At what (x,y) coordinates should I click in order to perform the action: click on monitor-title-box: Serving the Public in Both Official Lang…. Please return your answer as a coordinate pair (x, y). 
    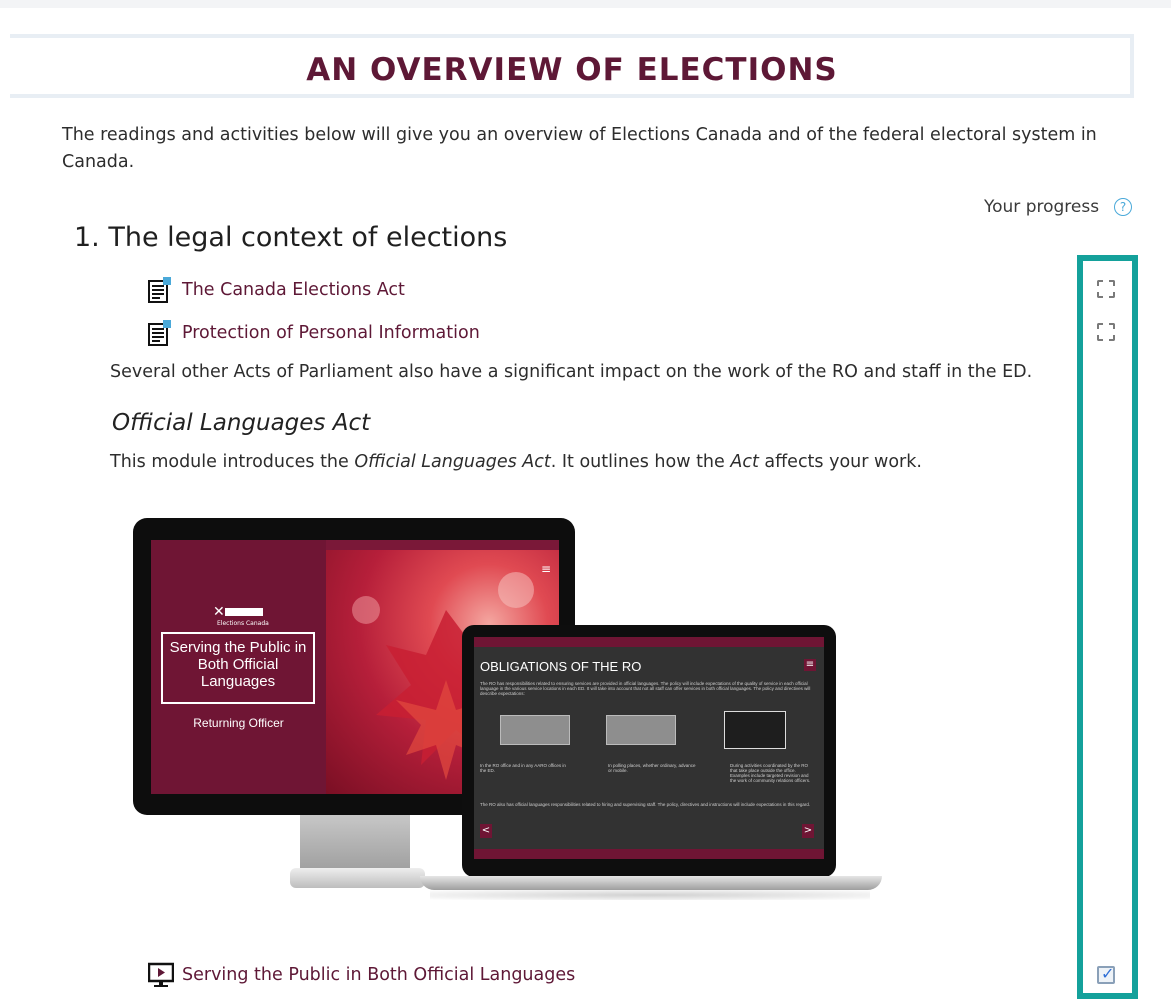
    Looking at the image, I should click on (238, 668).